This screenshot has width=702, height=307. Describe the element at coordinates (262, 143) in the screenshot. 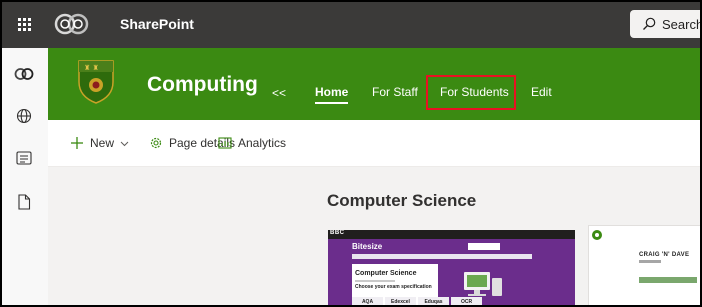

I see `analytics-label: Analytics` at that location.